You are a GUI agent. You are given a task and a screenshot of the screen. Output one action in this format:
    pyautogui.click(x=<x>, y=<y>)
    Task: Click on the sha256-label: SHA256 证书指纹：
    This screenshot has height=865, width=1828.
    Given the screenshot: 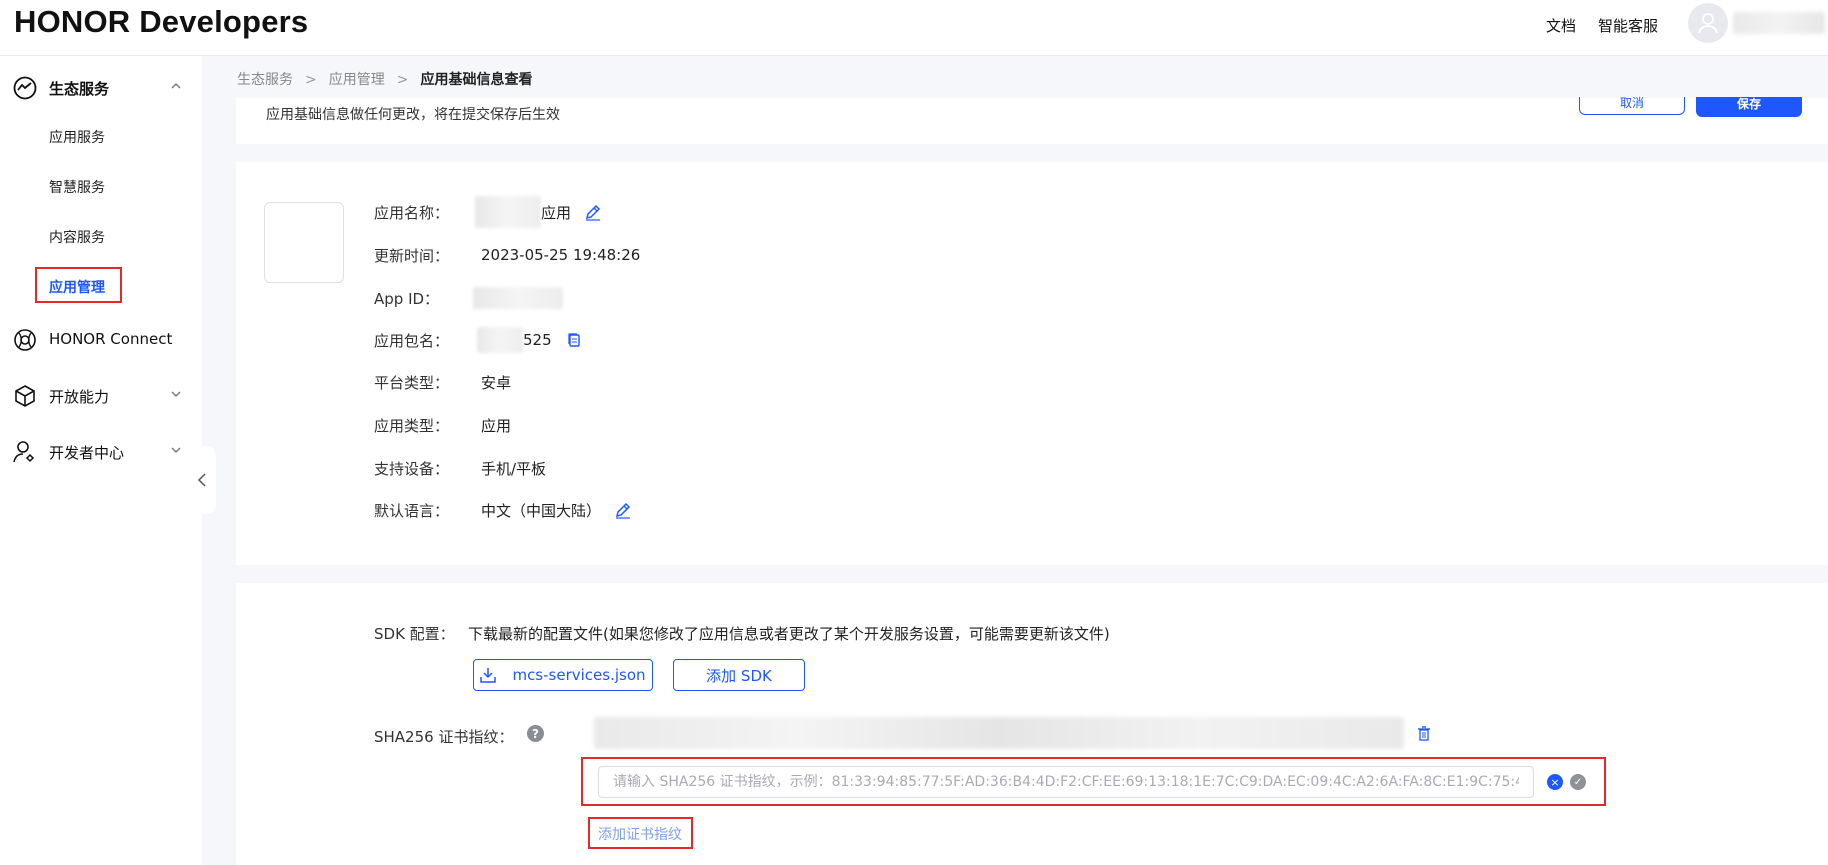 What is the action you would take?
    pyautogui.click(x=444, y=737)
    